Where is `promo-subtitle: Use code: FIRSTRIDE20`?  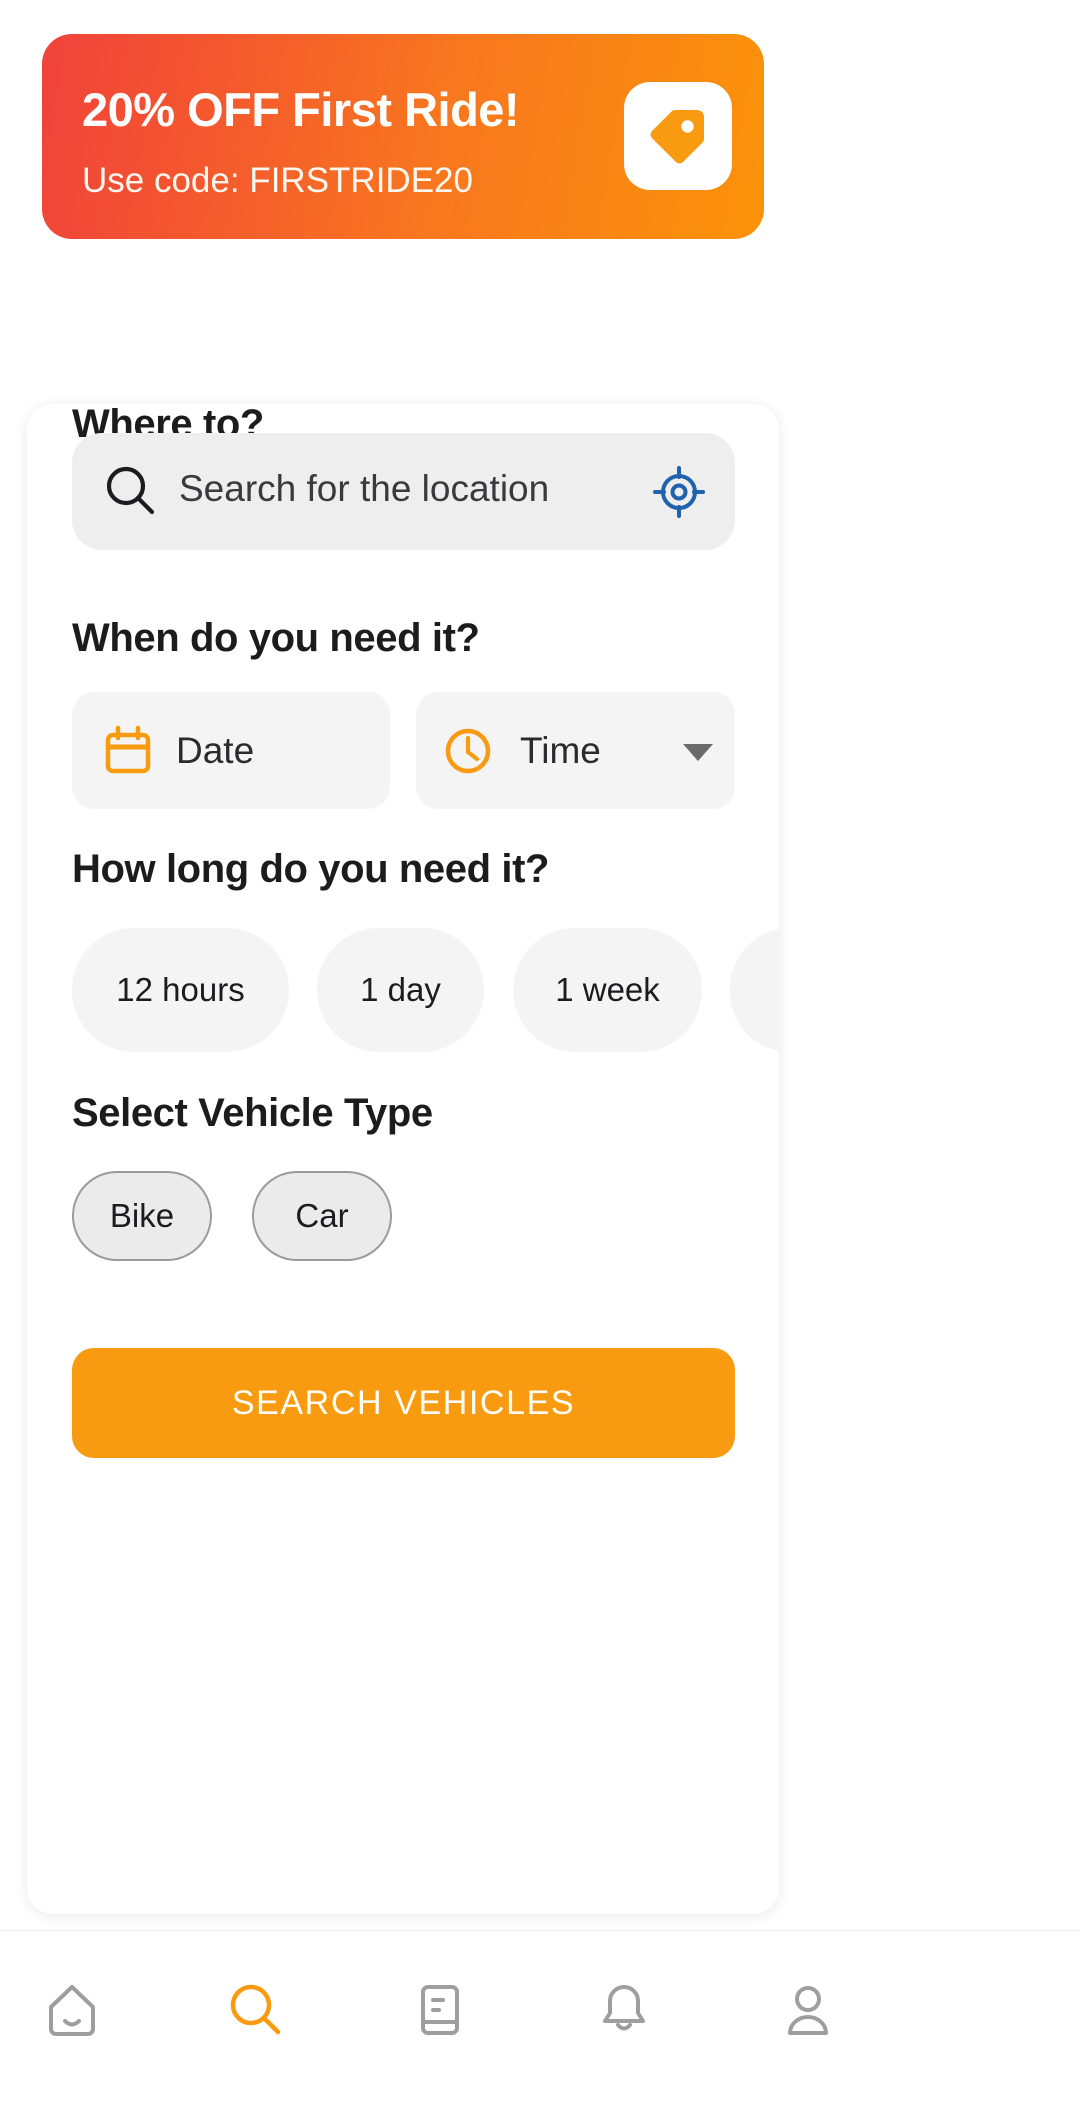
promo-subtitle: Use code: FIRSTRIDE20 is located at coordinates (277, 180).